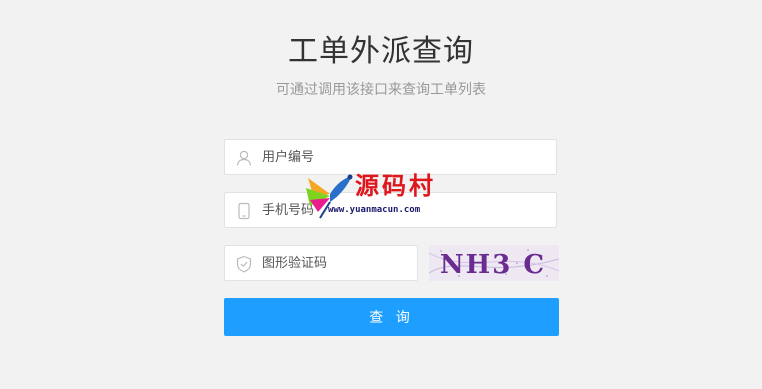 This screenshot has height=389, width=762. Describe the element at coordinates (244, 158) in the screenshot. I see `user-icon` at that location.